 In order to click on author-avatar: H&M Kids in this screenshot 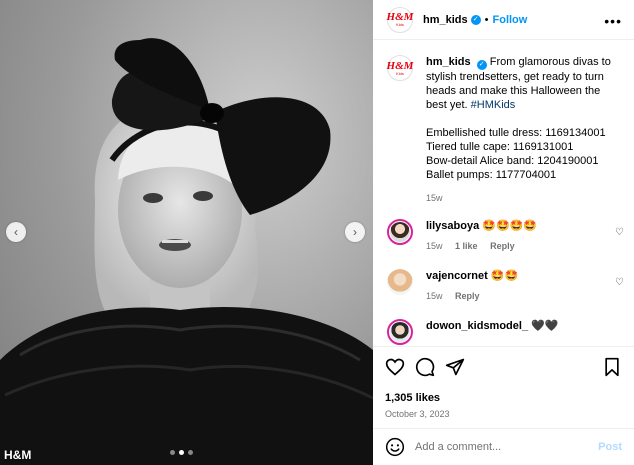, I will do `click(400, 19)`.